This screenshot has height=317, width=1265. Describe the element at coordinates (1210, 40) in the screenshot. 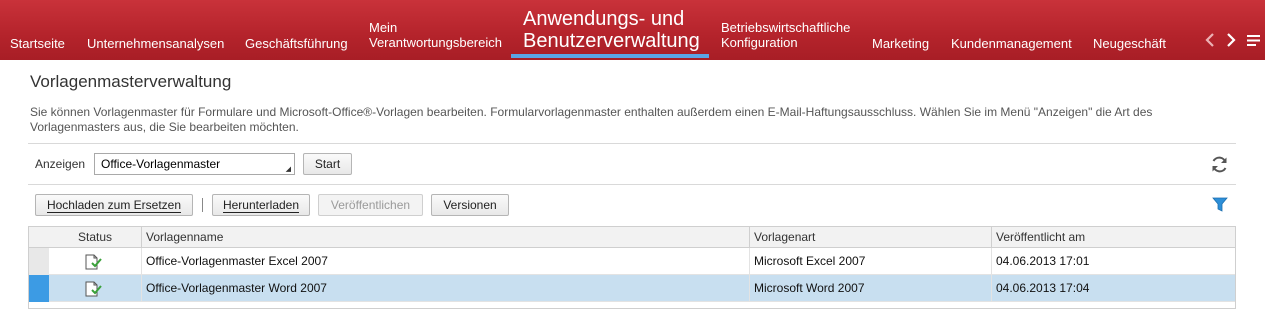

I see `chevron-left-icon` at that location.